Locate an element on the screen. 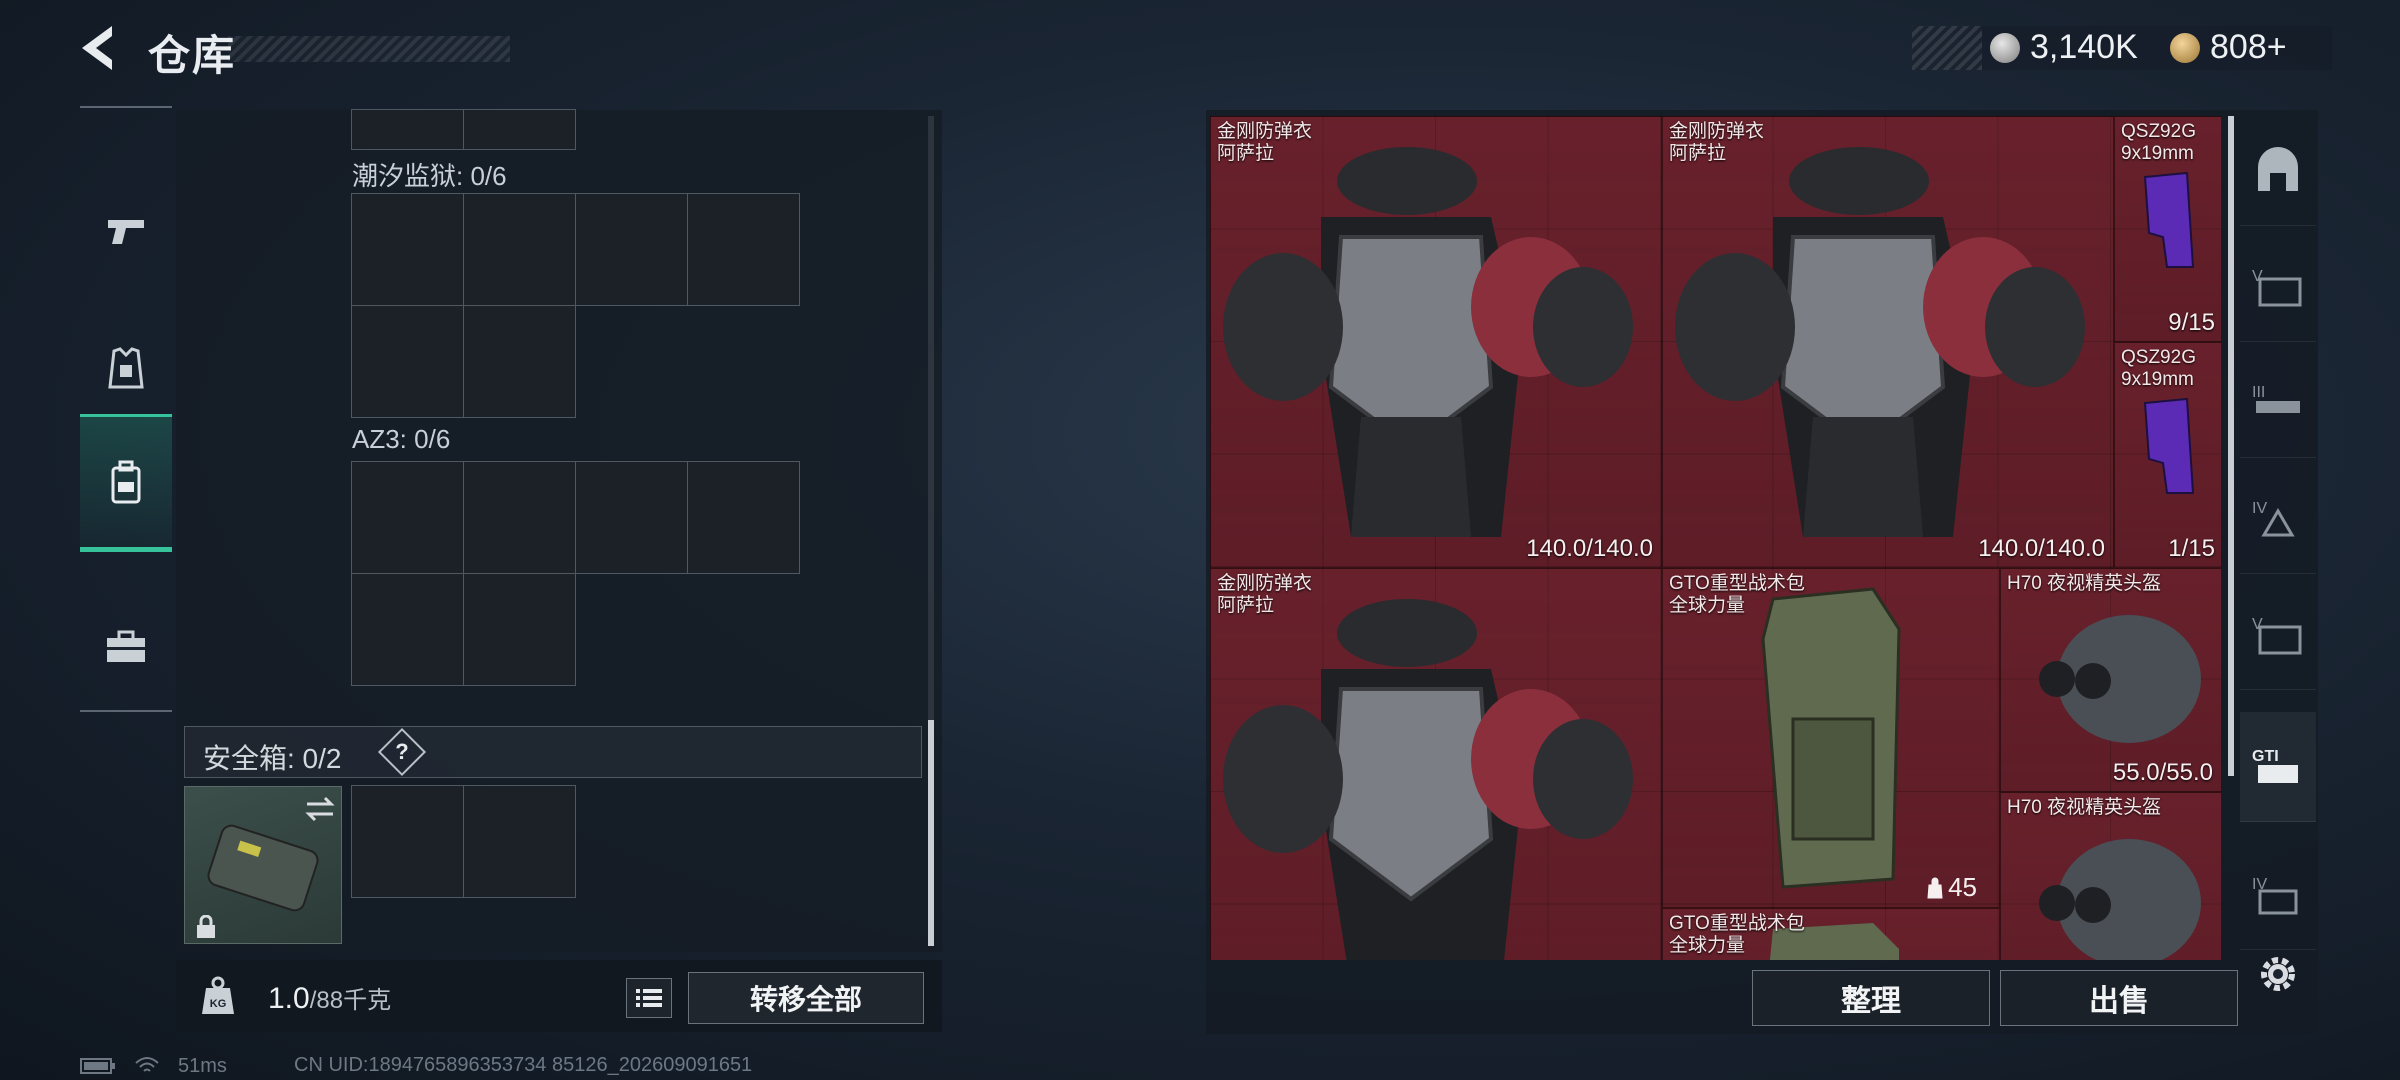 This screenshot has height=1080, width=2400. wifi-icon is located at coordinates (147, 1064).